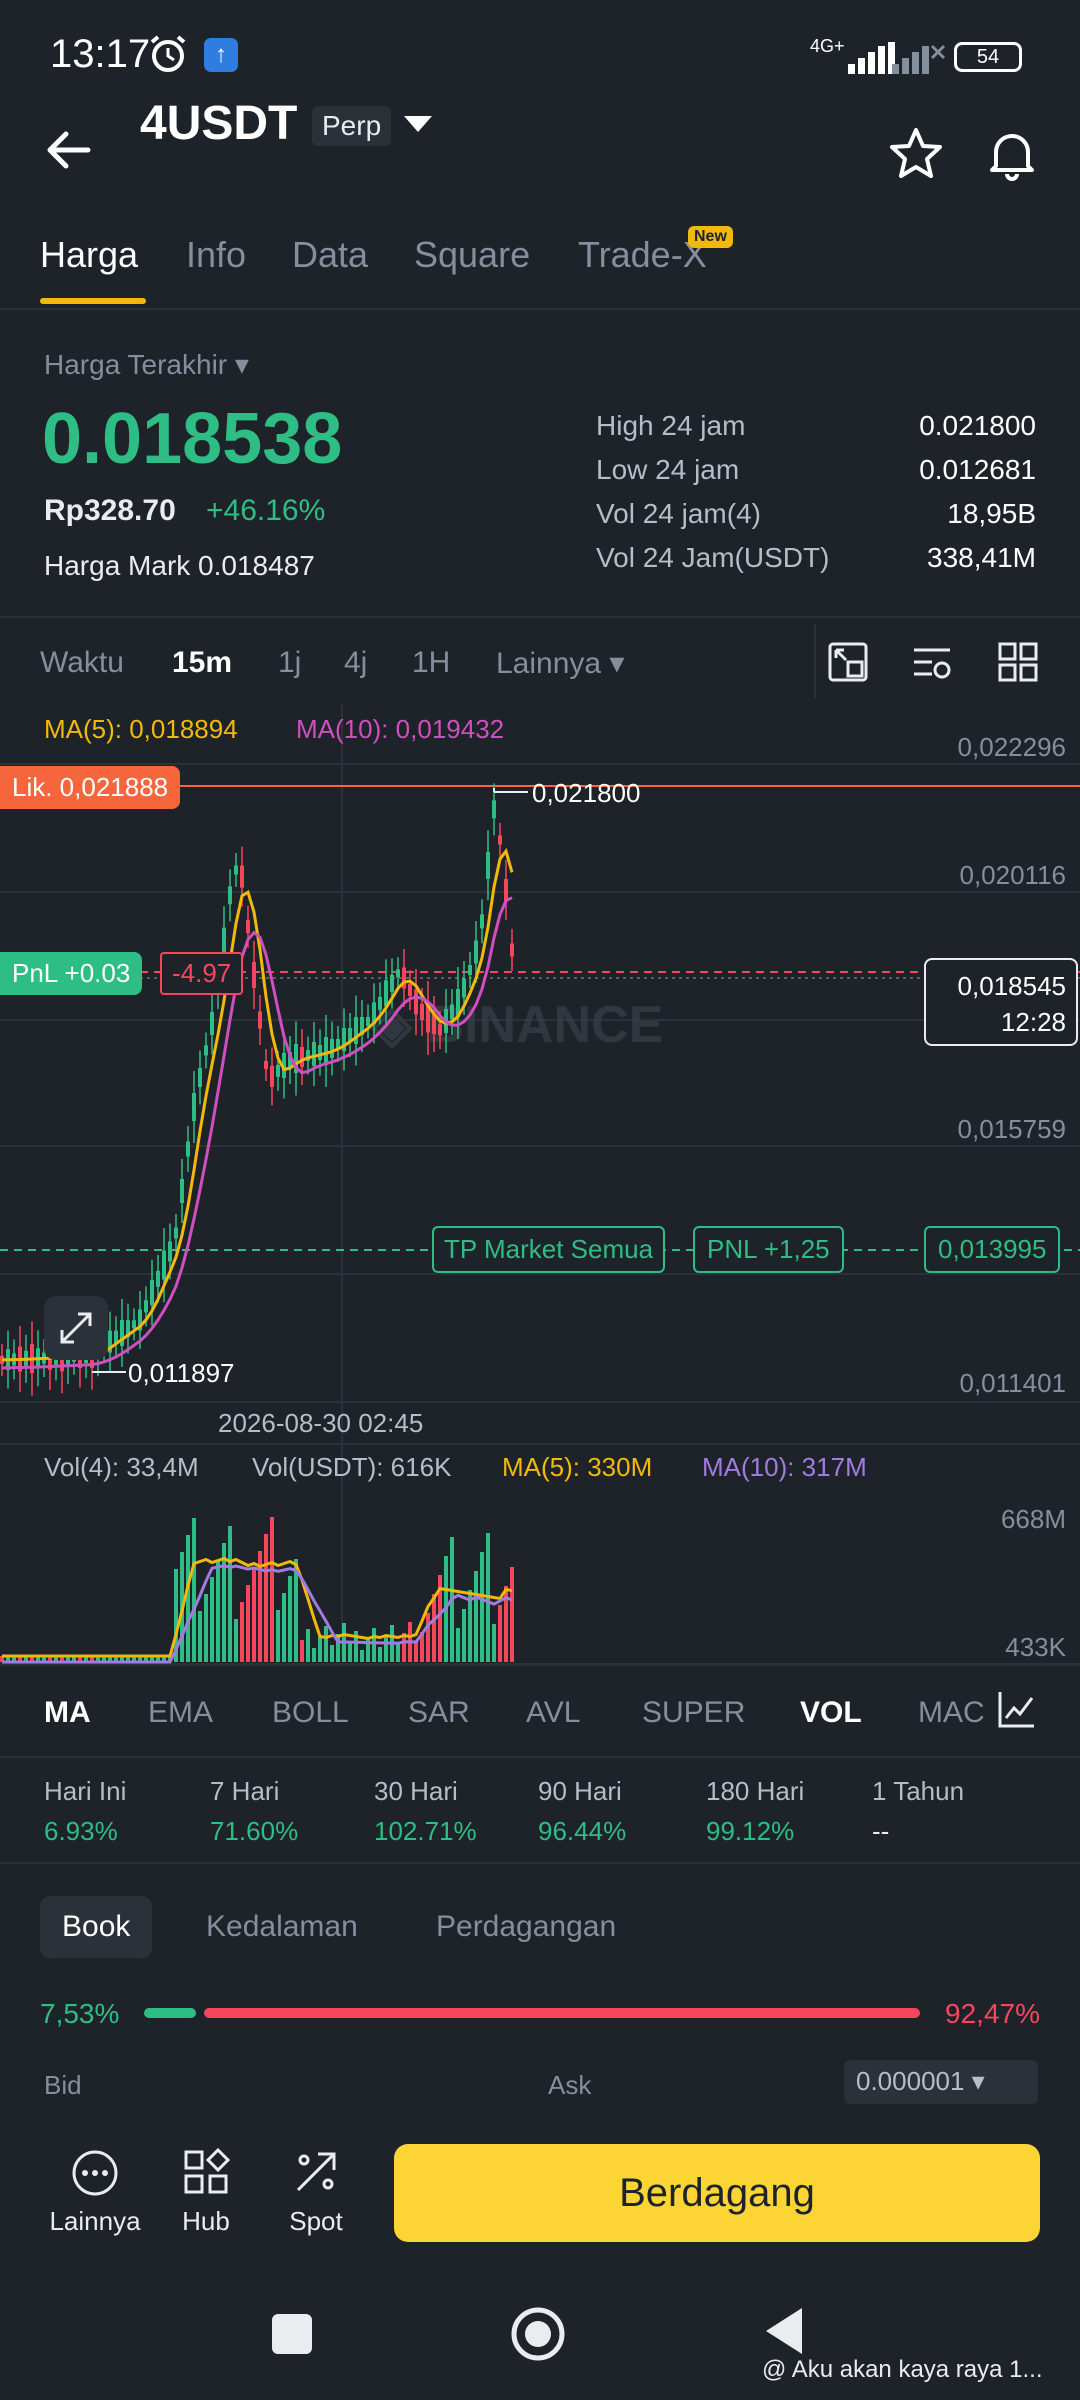 The height and width of the screenshot is (2400, 1080). What do you see at coordinates (1011, 1129) in the screenshot?
I see `price-axis-label: 0,015759` at bounding box center [1011, 1129].